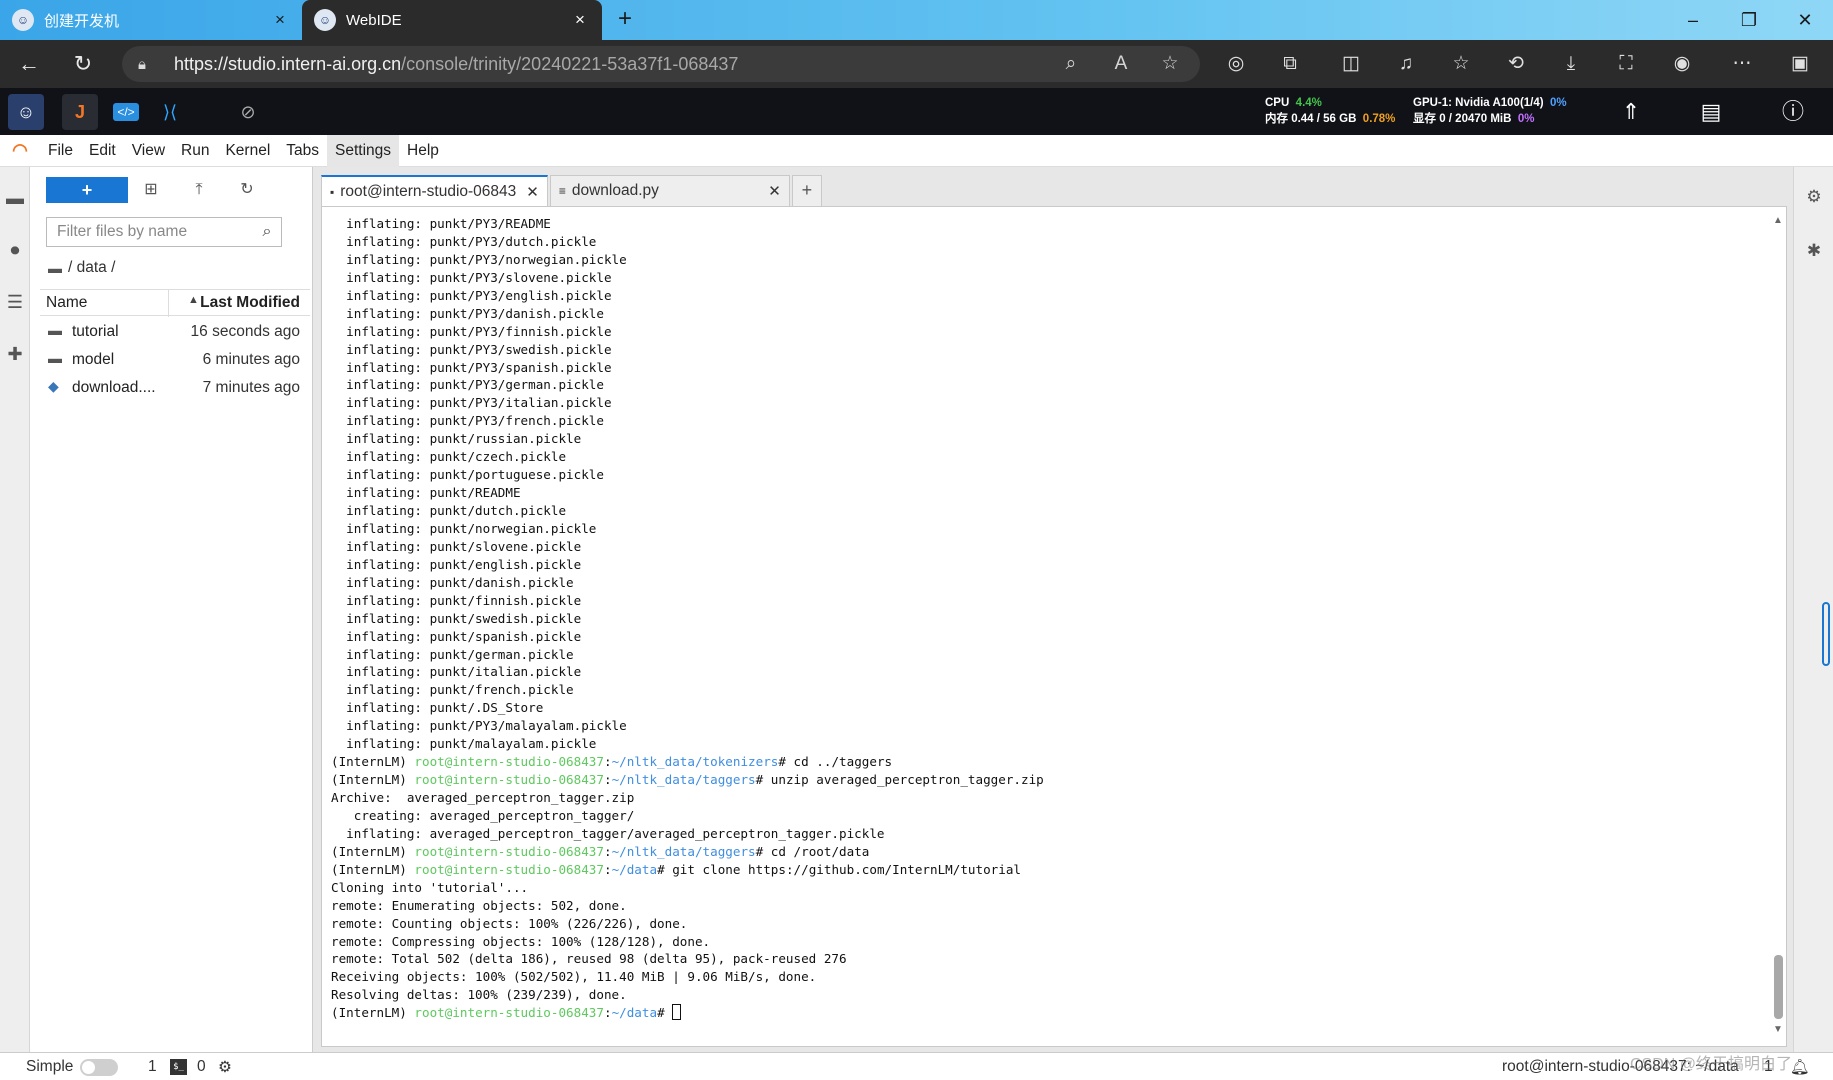  I want to click on scroll-up-icon: ▲, so click(1778, 220).